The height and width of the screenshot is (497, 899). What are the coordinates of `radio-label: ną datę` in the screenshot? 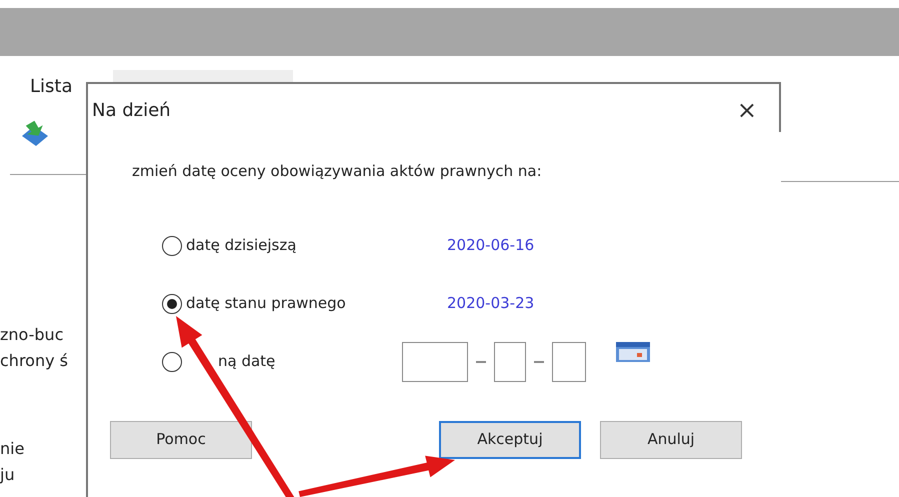 It's located at (247, 361).